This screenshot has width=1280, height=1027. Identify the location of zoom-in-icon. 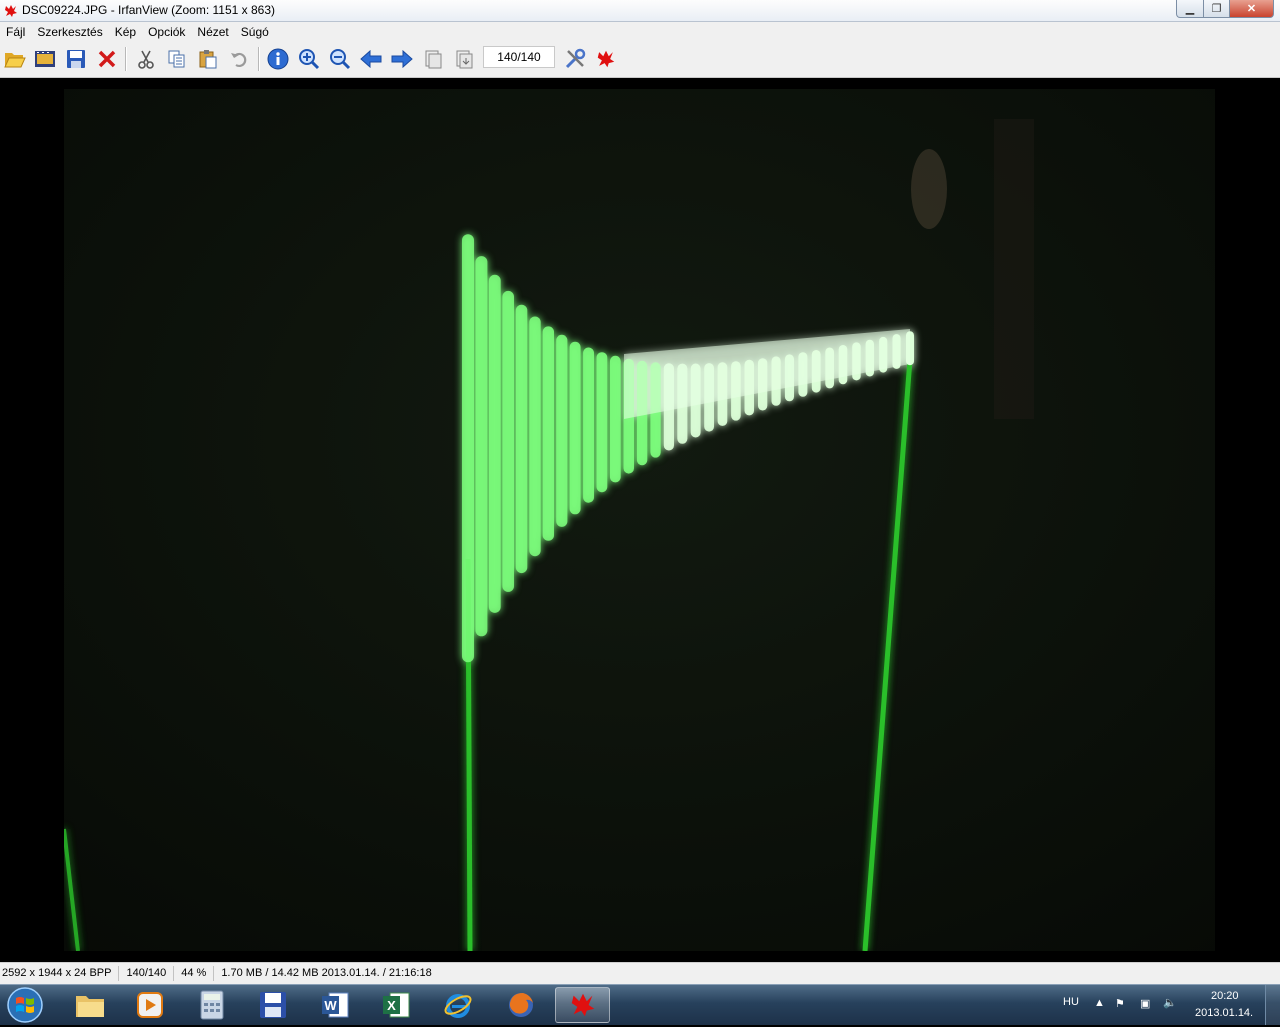
(309, 59).